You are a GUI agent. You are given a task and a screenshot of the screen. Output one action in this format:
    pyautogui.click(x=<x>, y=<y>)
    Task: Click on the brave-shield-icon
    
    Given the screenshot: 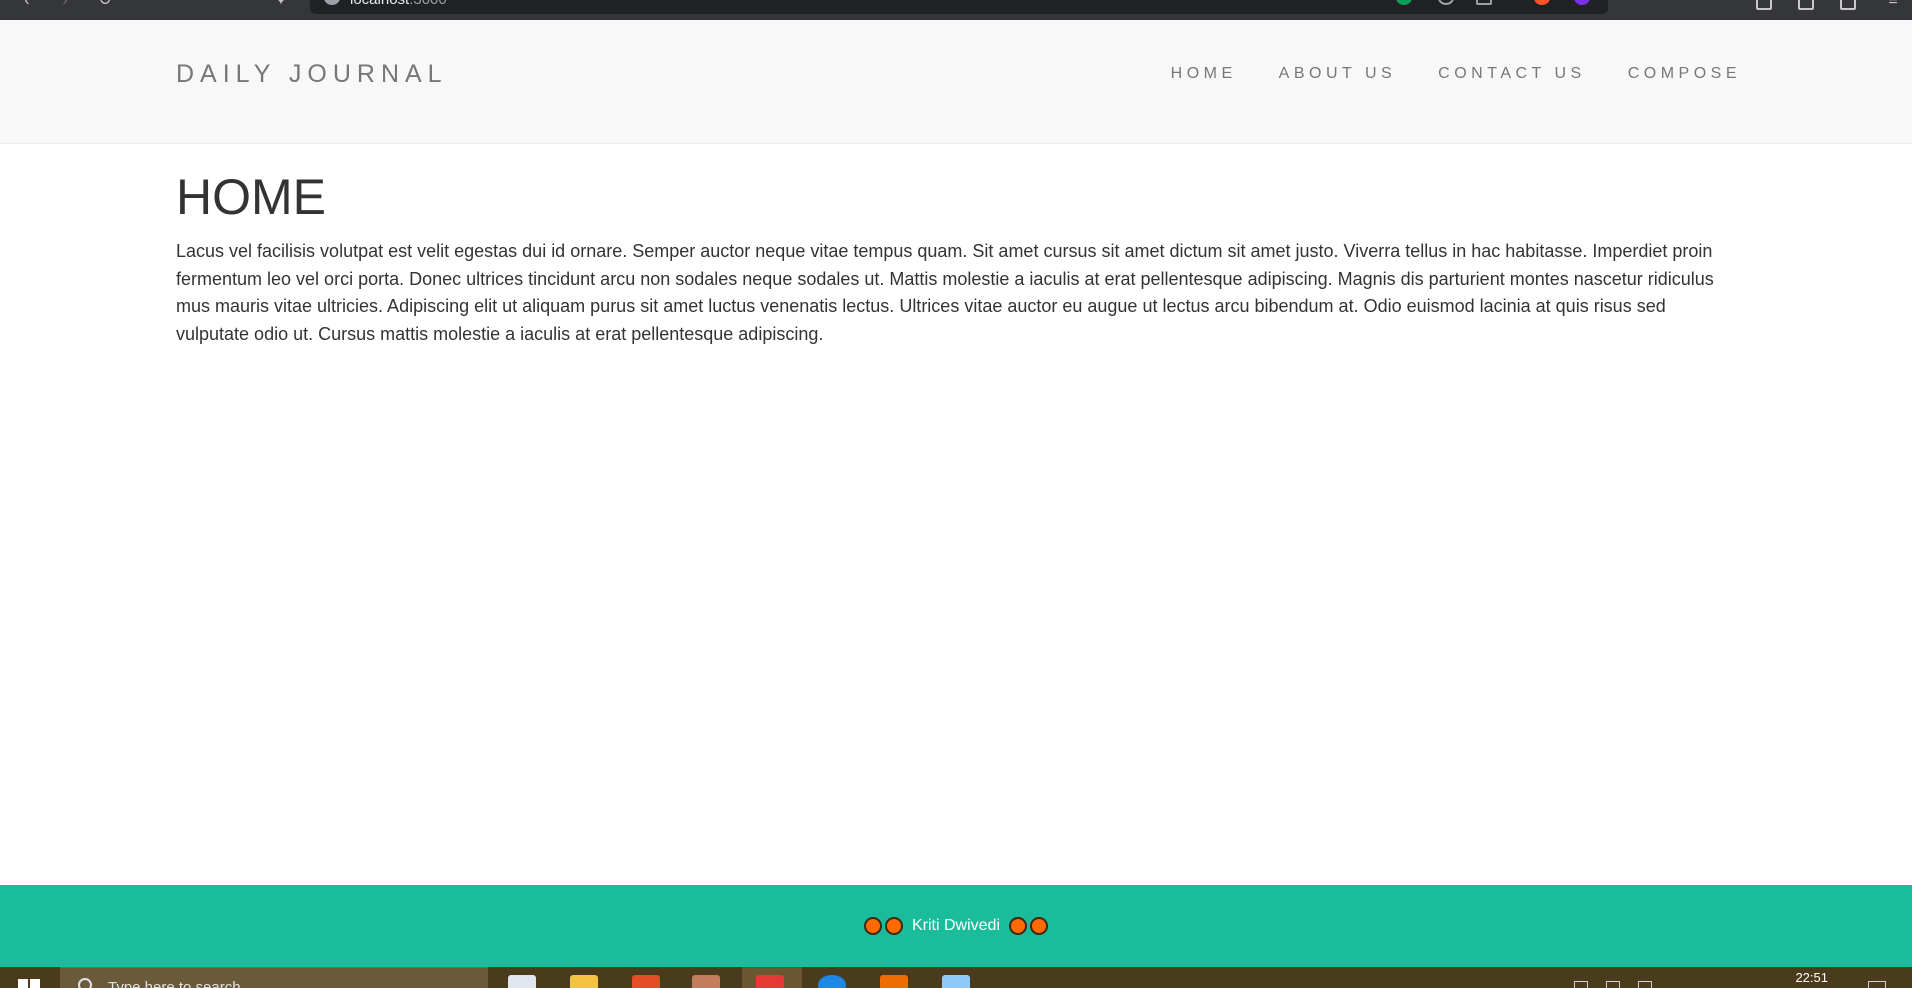 What is the action you would take?
    pyautogui.click(x=1542, y=2)
    